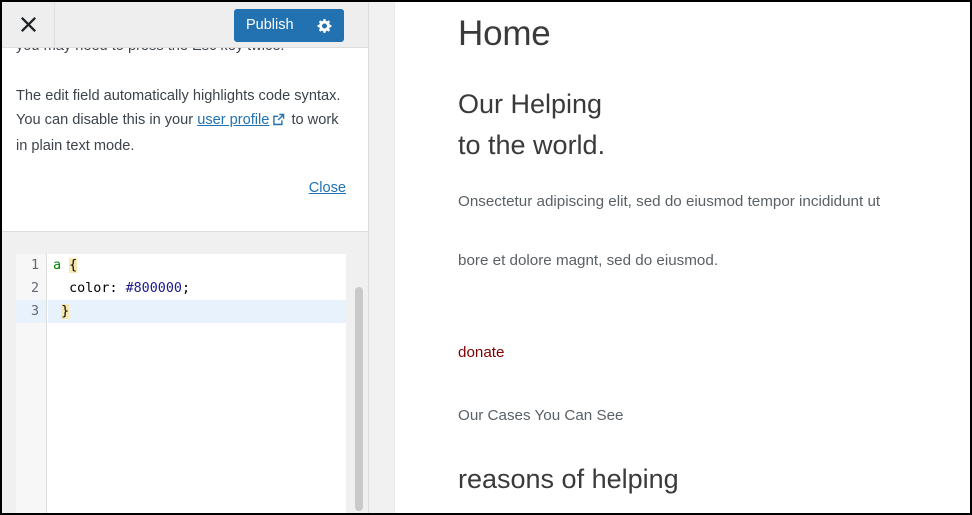 This screenshot has width=972, height=515. What do you see at coordinates (34, 288) in the screenshot?
I see `editor-line-number: 2` at bounding box center [34, 288].